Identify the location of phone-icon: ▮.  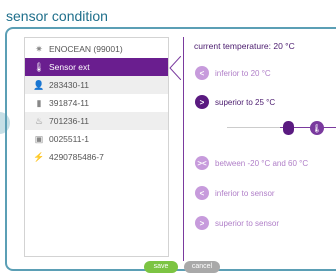
(39, 102).